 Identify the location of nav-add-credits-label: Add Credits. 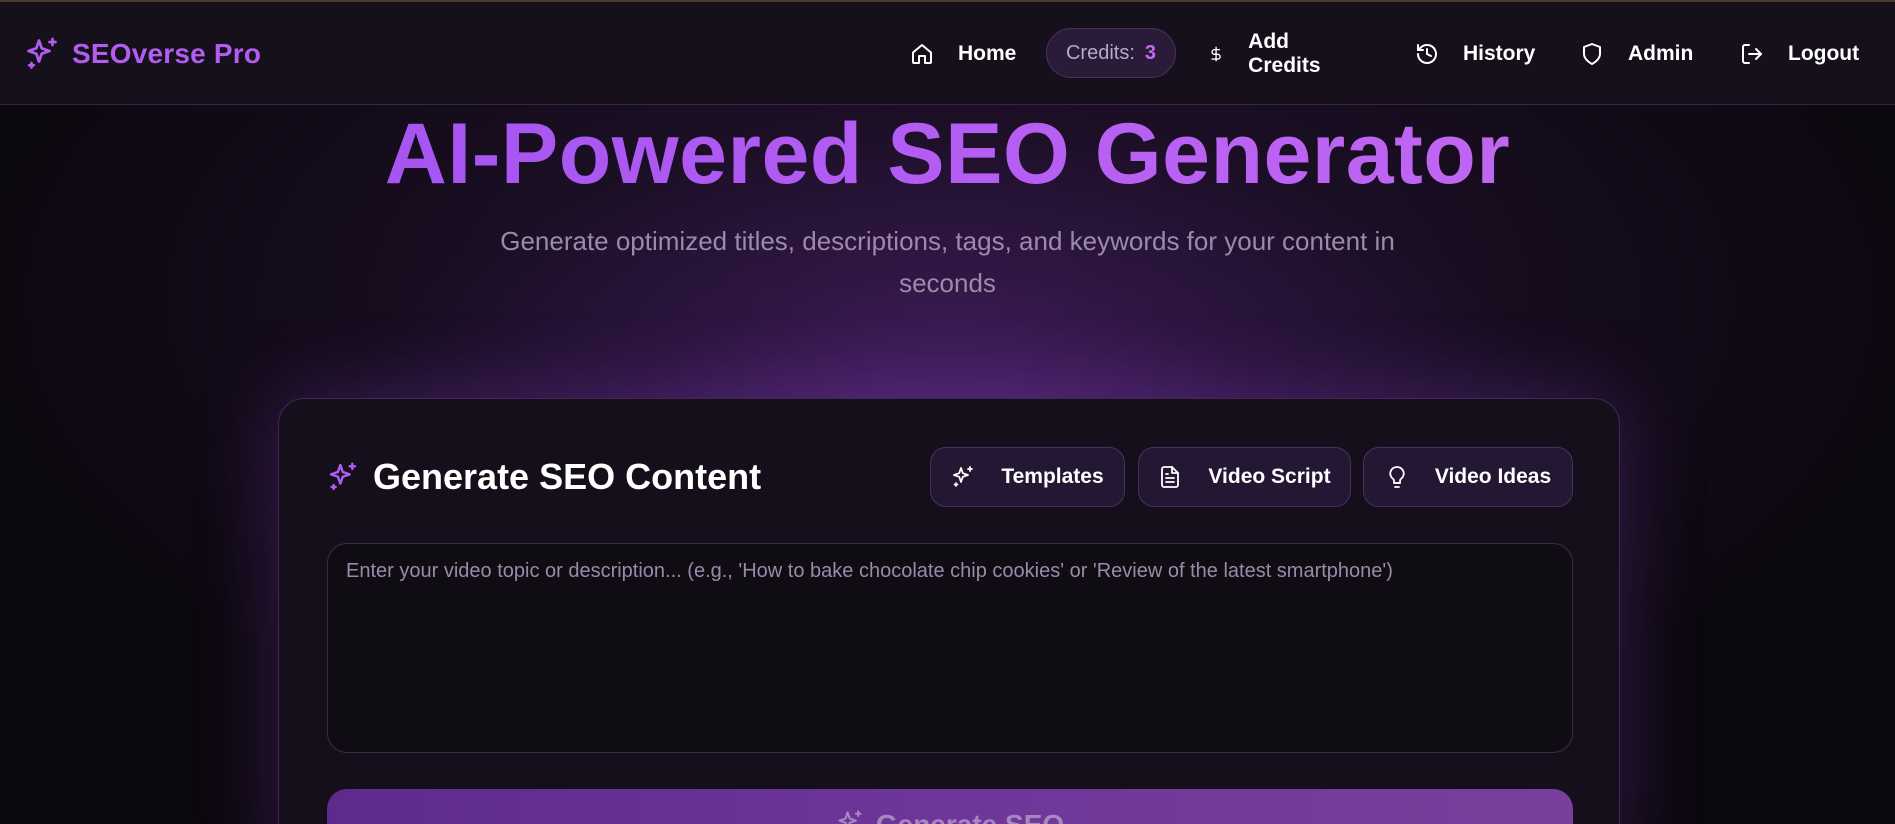
(1284, 53).